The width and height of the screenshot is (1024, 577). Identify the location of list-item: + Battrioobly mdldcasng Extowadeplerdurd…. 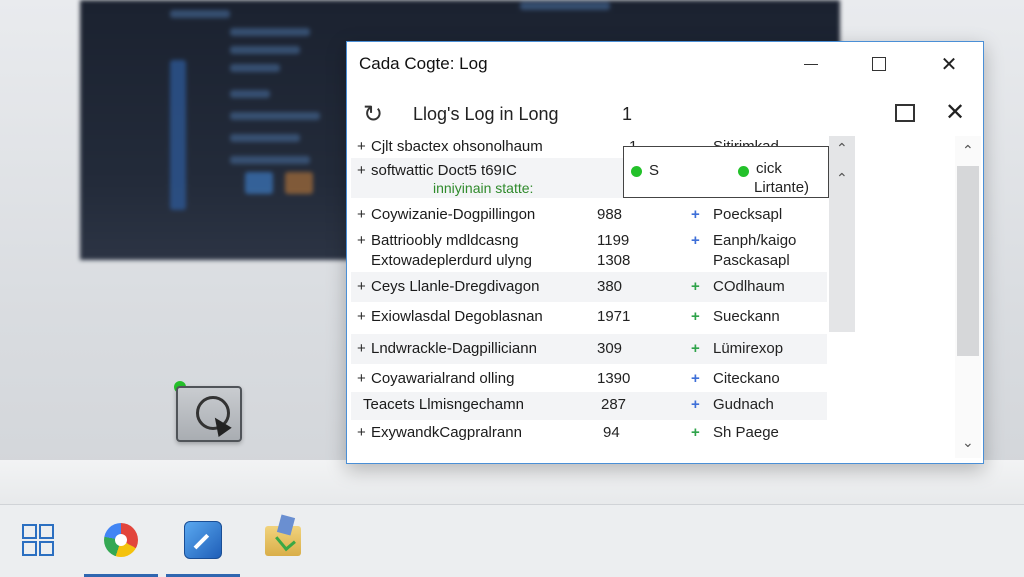
(589, 250).